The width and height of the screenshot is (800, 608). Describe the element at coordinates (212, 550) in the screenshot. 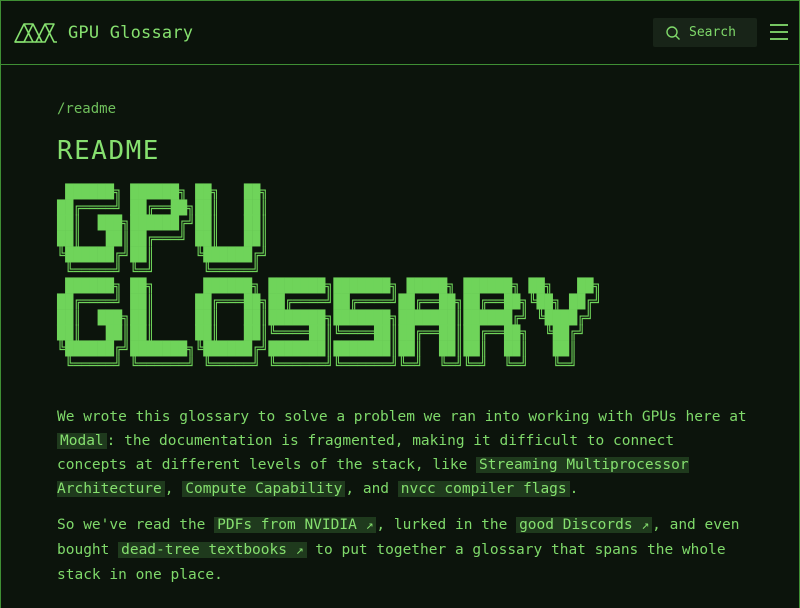

I see `textbooks-link: dead-tree textbooks ↗` at that location.